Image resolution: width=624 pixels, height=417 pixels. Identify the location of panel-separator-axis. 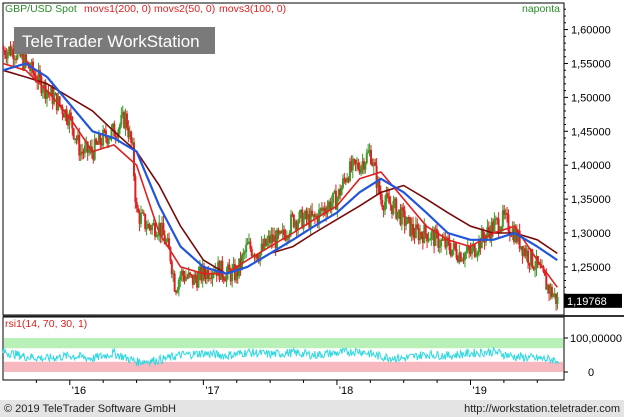
(594, 316).